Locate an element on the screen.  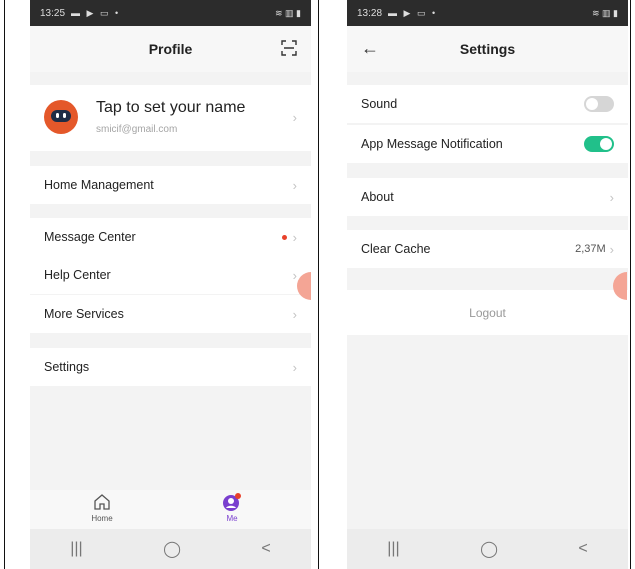
setting-label: Clear Cache is located at coordinates (396, 249).